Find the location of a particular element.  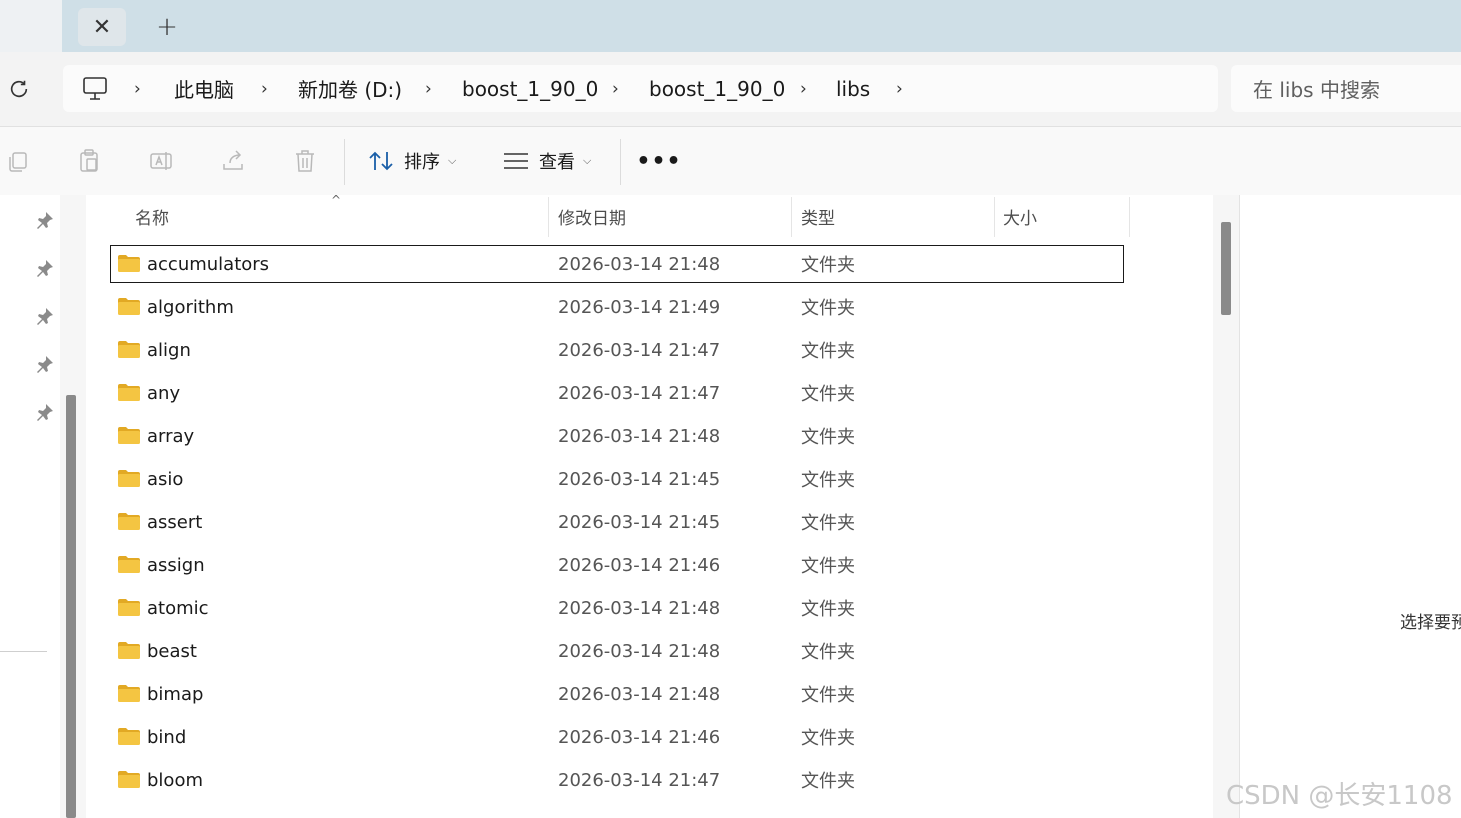

chevron-down-icon: ⌵ is located at coordinates (587, 160).